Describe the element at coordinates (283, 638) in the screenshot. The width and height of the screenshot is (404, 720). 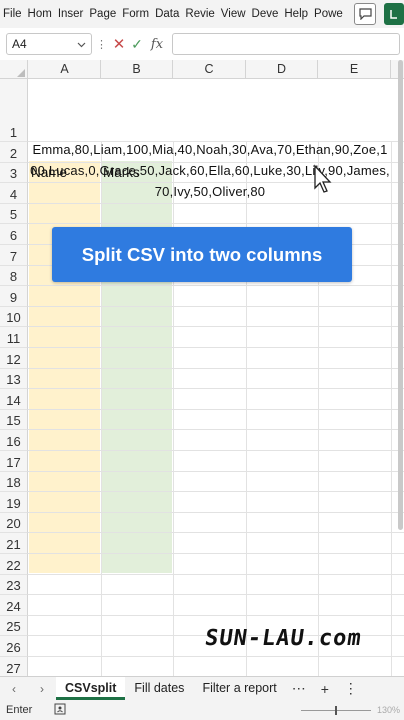
I see `watermark-logo: SUN-LAU.com` at that location.